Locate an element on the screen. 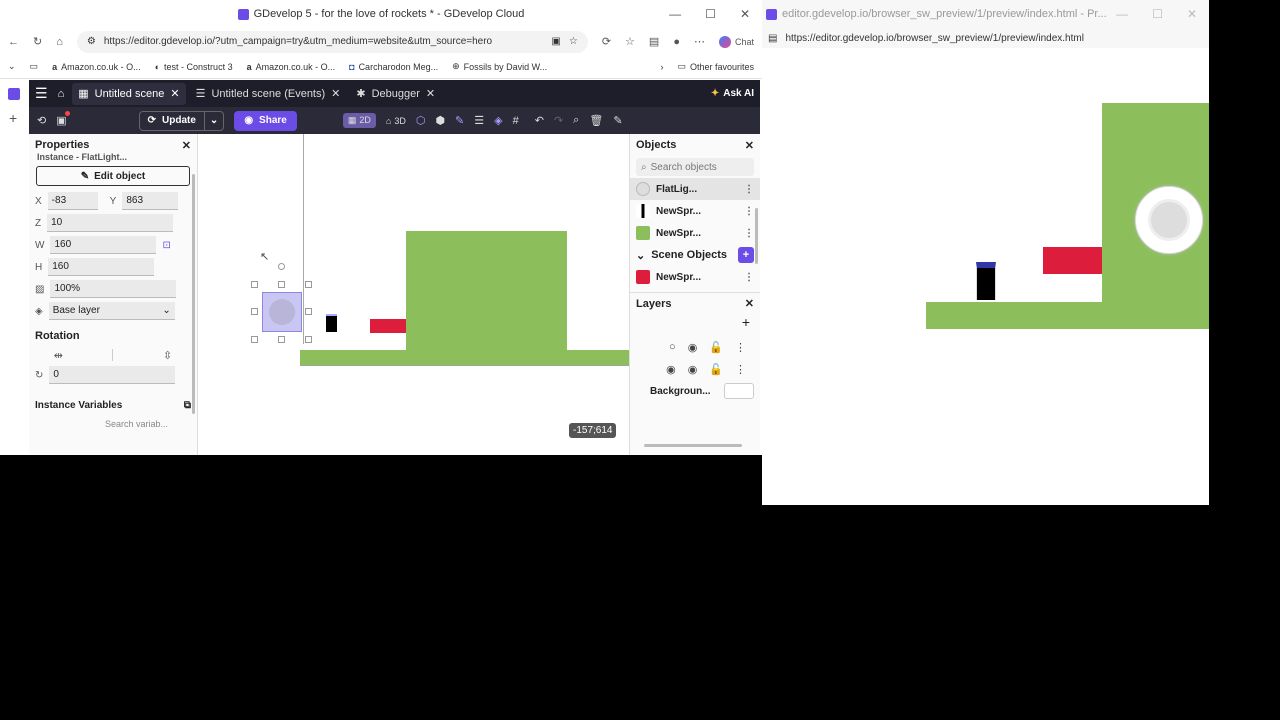 This screenshot has width=1280, height=720. edit-object-button: ✎ Edit object is located at coordinates (113, 176).